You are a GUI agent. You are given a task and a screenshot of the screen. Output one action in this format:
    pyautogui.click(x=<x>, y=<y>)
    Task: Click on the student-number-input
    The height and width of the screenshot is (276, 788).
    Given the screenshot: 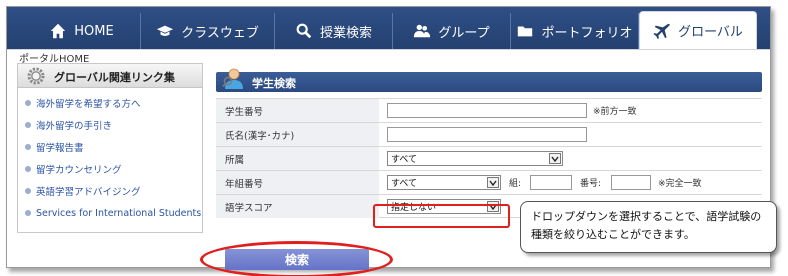 What is the action you would take?
    pyautogui.click(x=487, y=110)
    